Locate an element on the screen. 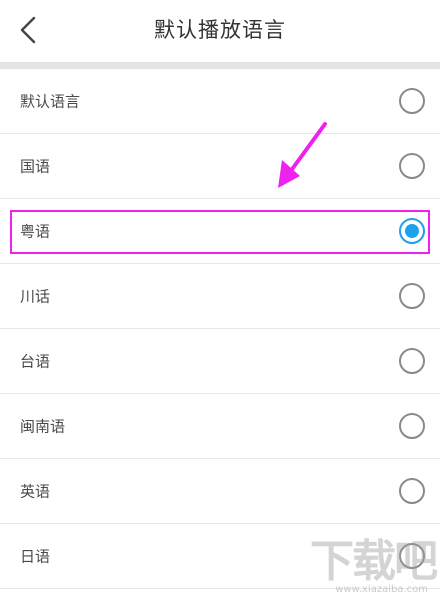 The width and height of the screenshot is (440, 597). language-label: 英语 is located at coordinates (35, 491).